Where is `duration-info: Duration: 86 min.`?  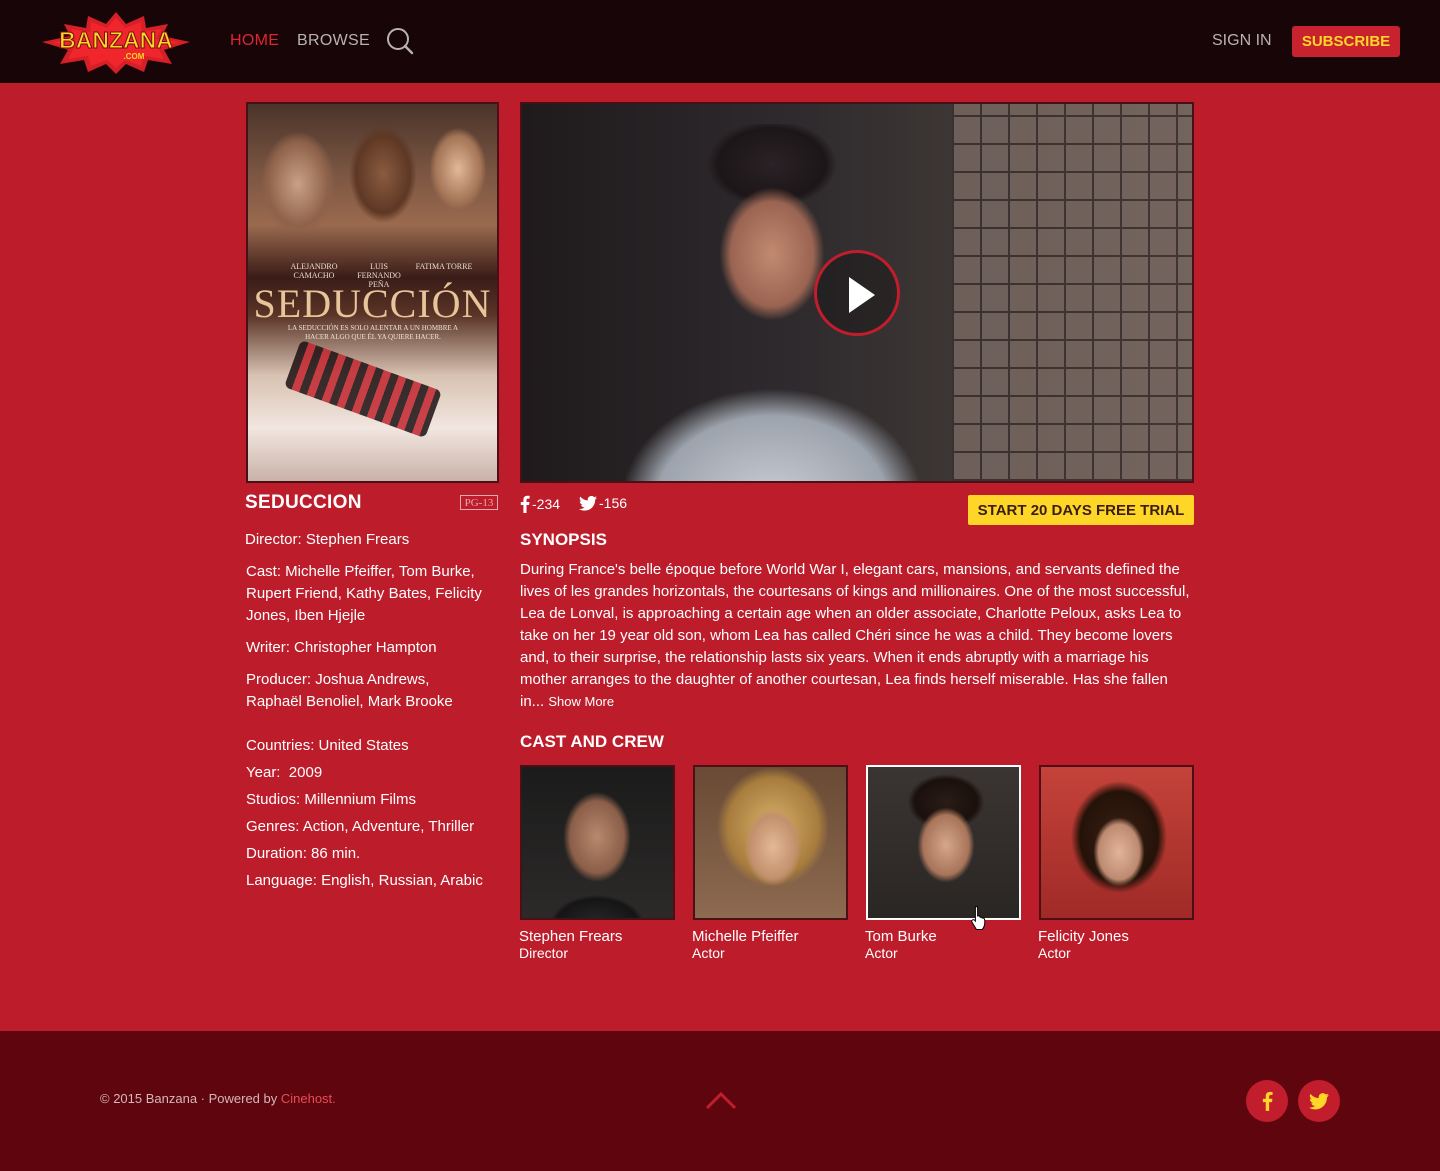 duration-info: Duration: 86 min. is located at coordinates (303, 853).